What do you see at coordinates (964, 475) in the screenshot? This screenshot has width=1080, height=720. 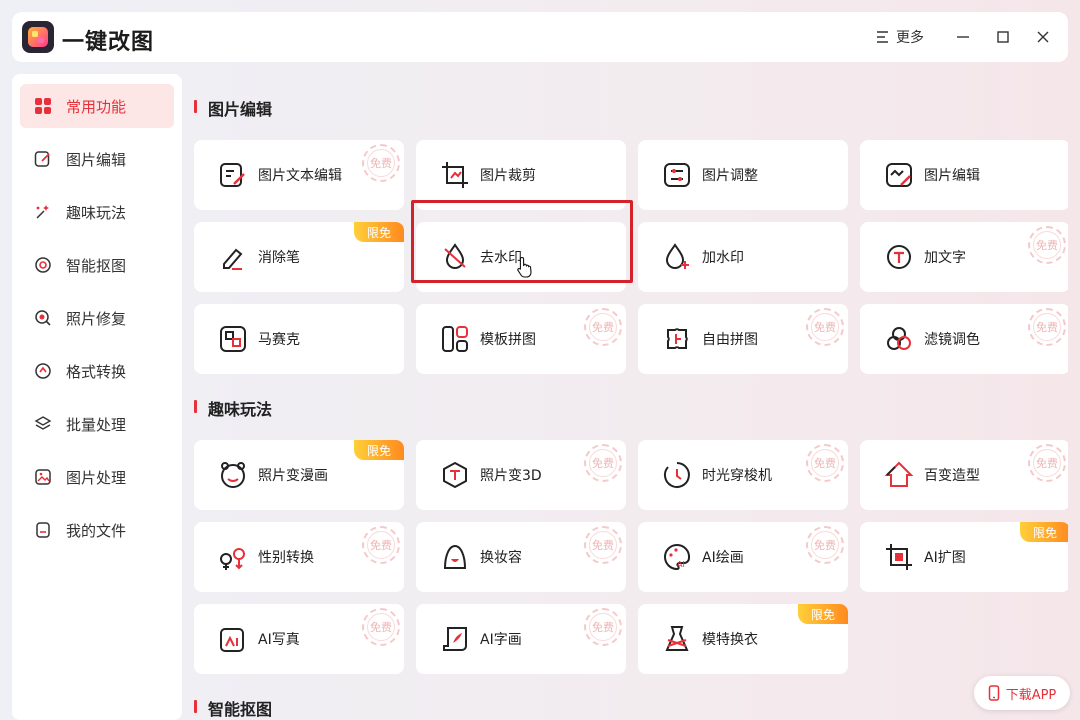 I see `card-styling: 百变造型 免费` at bounding box center [964, 475].